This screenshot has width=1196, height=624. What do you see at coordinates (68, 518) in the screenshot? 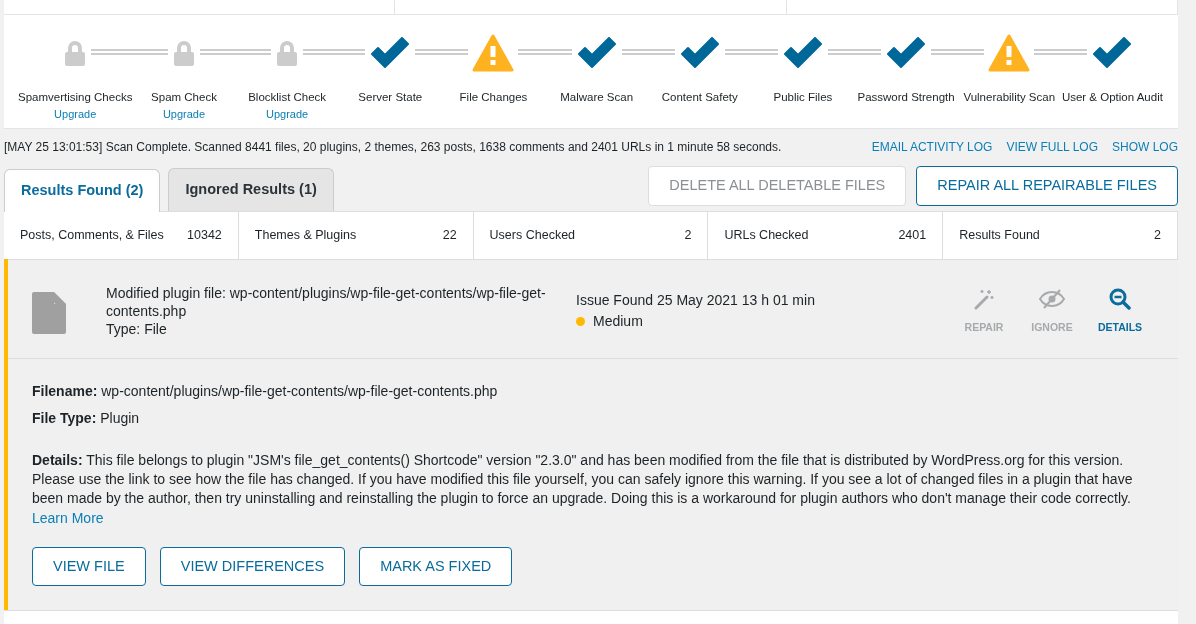
I see `learn-more-link: Learn More` at bounding box center [68, 518].